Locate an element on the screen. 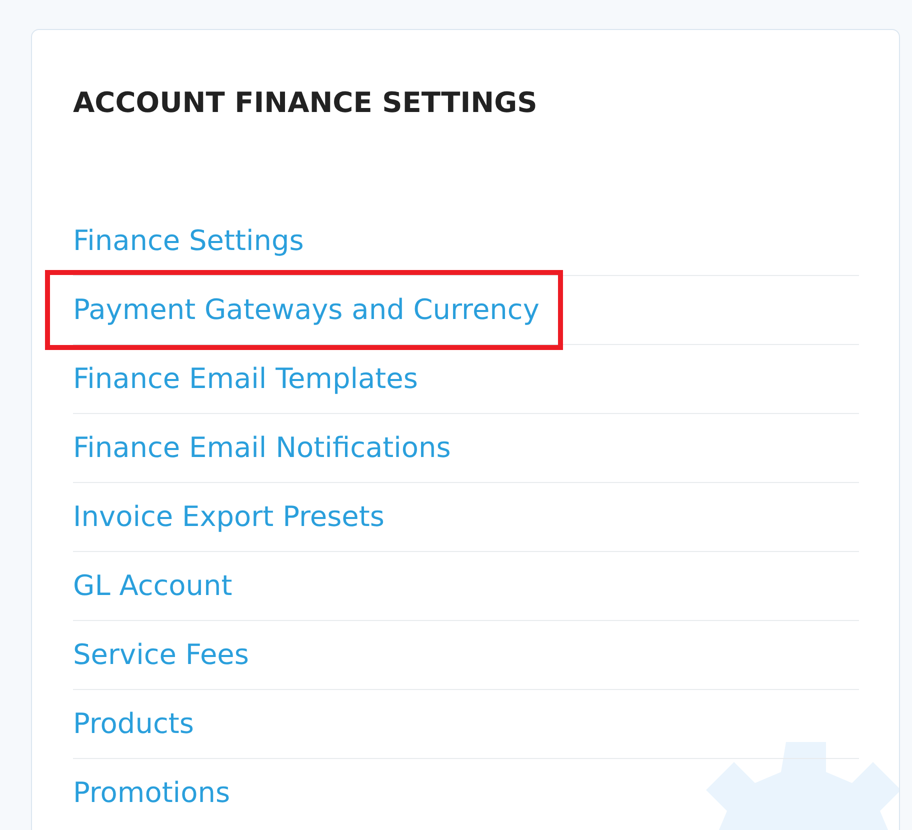  panel-title: ACCOUNT FINANCE SETTINGS is located at coordinates (305, 103).